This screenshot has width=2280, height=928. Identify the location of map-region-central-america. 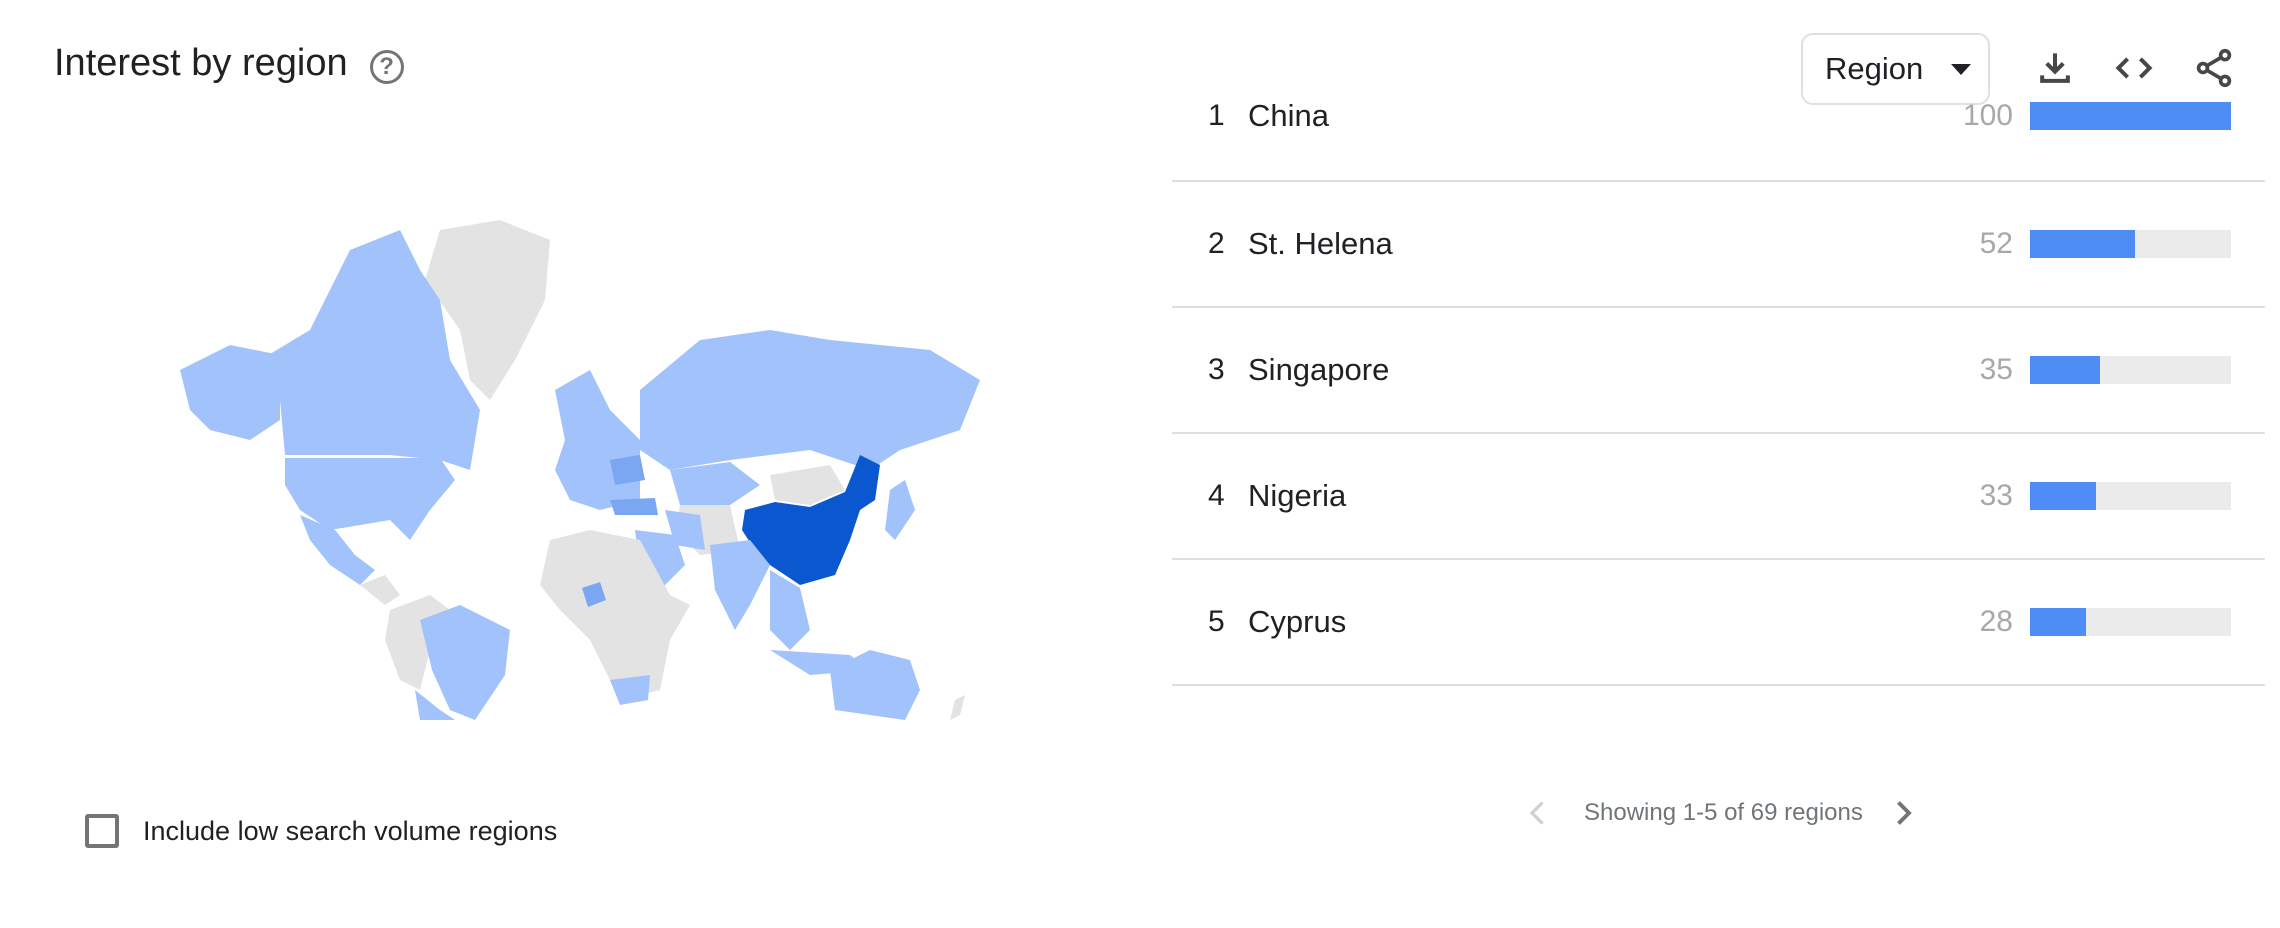
(380, 590).